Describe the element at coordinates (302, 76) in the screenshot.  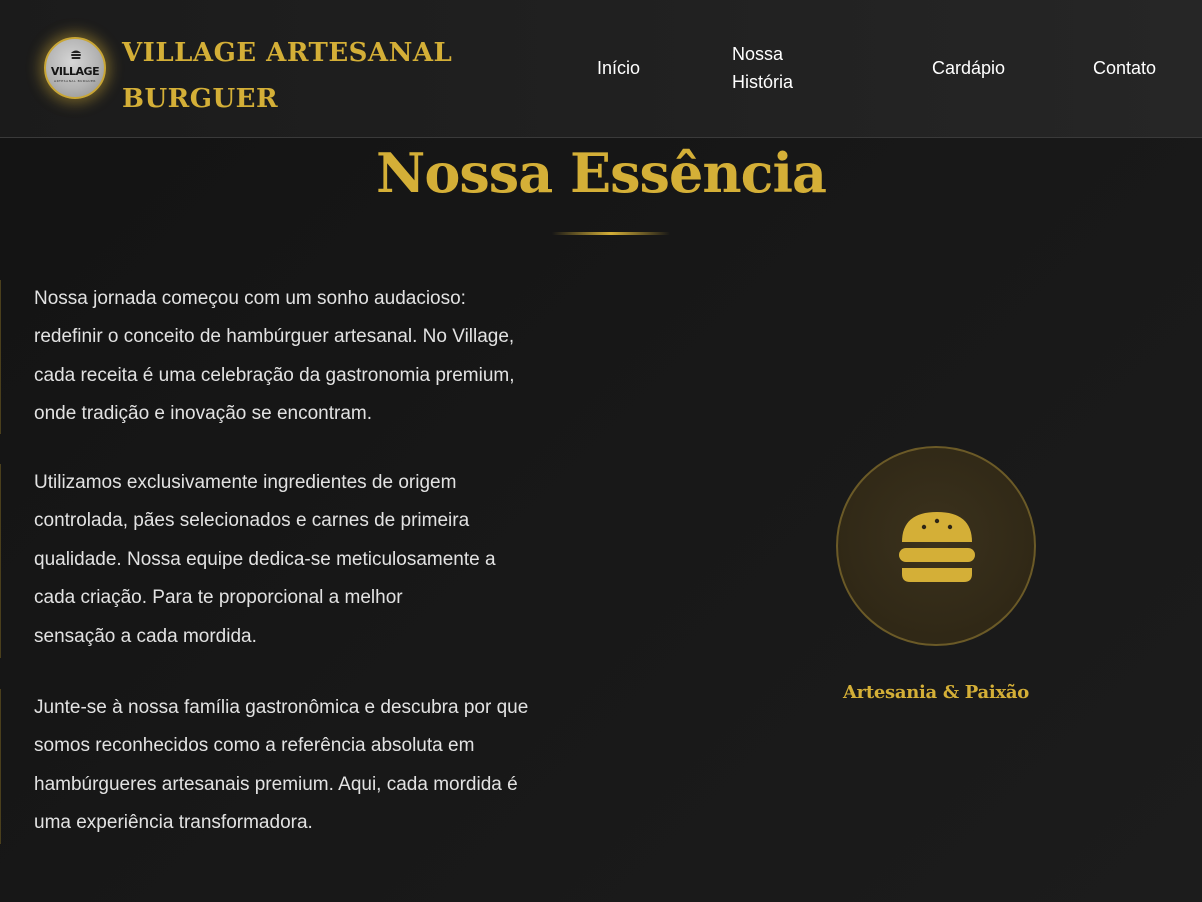
I see `brand-name: VILLAGE ARTESANAL BURGUER` at that location.